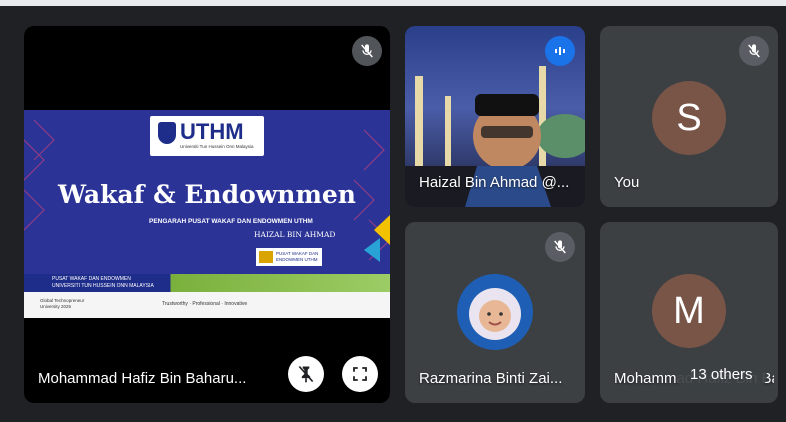 The image size is (786, 422). I want to click on uthm-shield-icon, so click(167, 133).